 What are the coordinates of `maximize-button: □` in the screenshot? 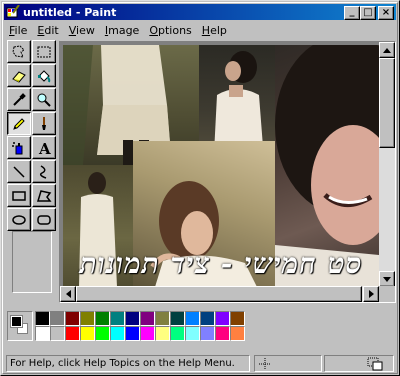 It's located at (368, 13).